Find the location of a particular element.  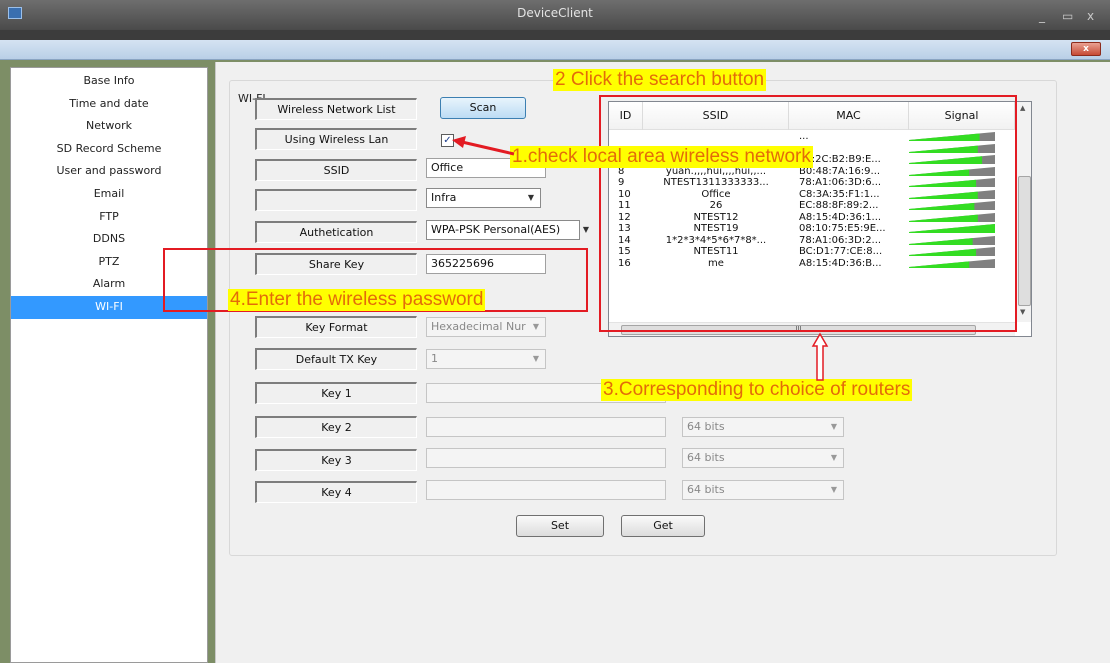

child-close-button: x is located at coordinates (1086, 49).